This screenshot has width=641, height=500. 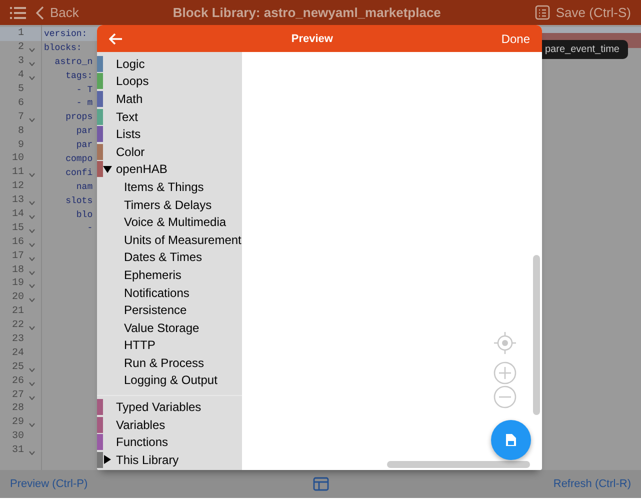 I want to click on code-line: nam, so click(x=84, y=187).